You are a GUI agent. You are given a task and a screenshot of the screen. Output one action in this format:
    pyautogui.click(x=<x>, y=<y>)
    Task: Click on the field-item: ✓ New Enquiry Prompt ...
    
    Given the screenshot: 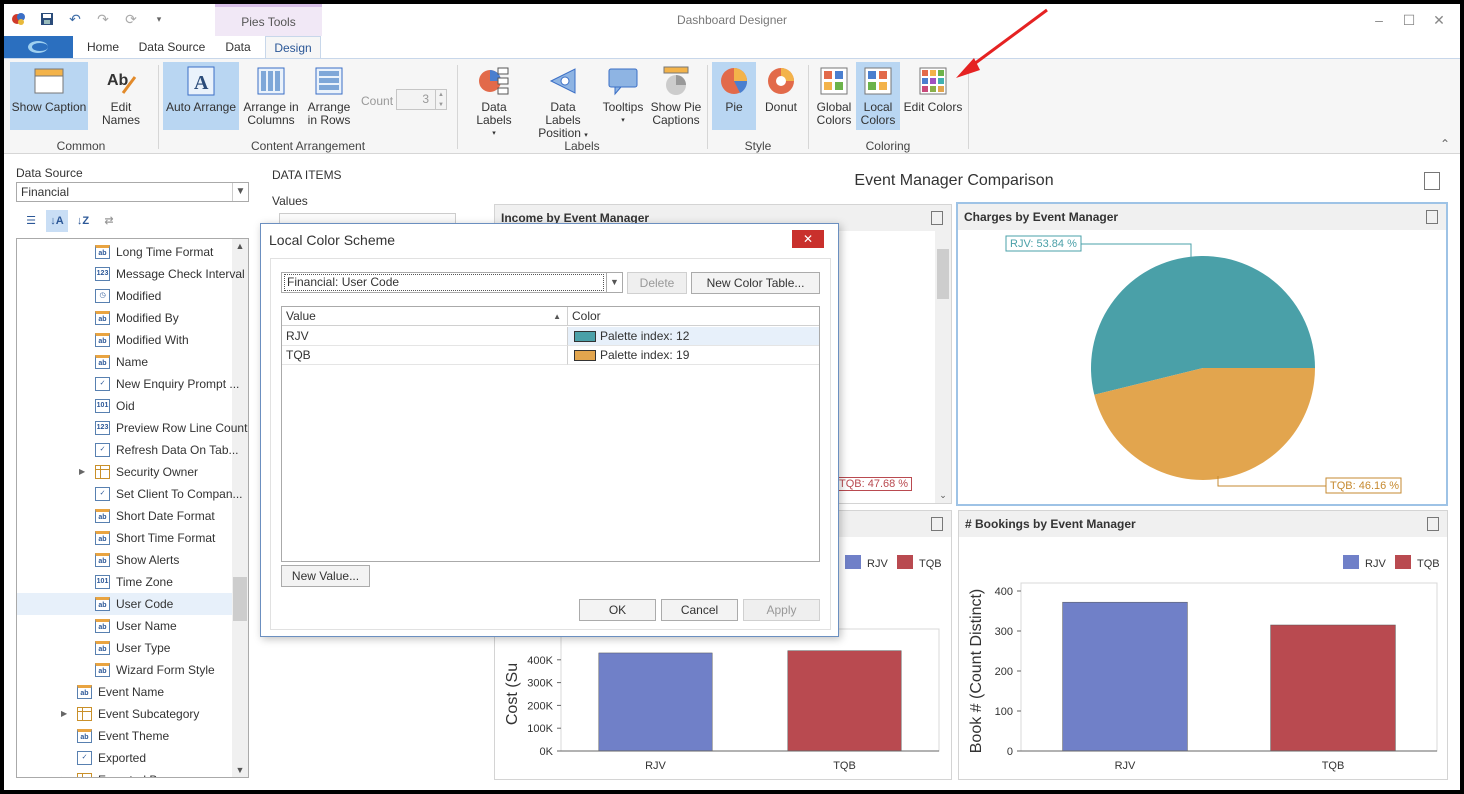 What is the action you would take?
    pyautogui.click(x=128, y=384)
    